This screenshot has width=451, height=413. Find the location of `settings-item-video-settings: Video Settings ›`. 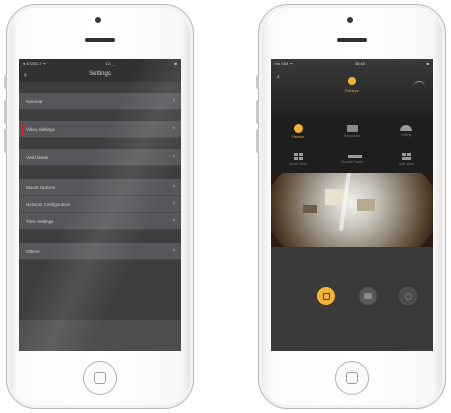

settings-item-video-settings: Video Settings › is located at coordinates (100, 129).